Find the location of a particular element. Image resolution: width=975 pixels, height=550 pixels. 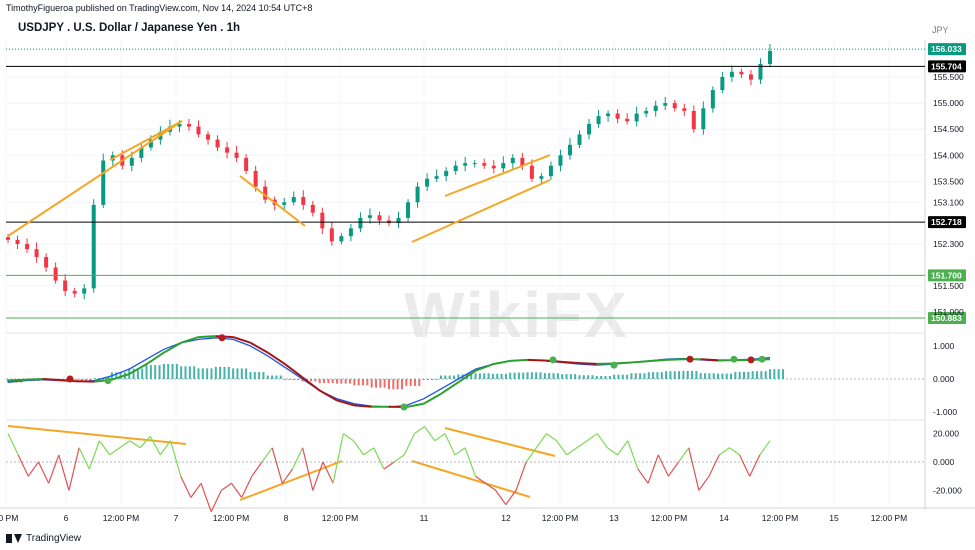

cross-dot is located at coordinates (762, 359).